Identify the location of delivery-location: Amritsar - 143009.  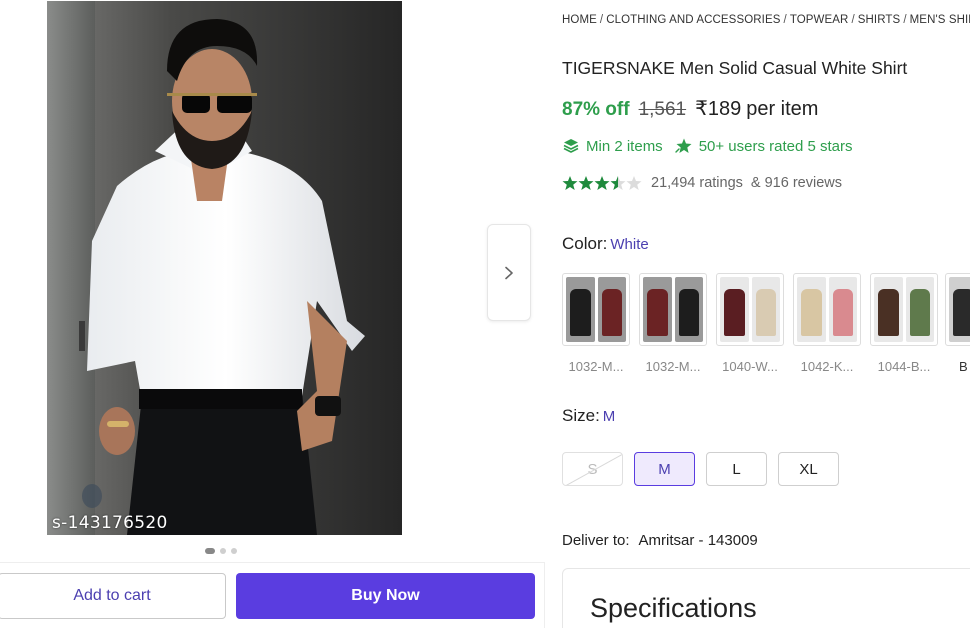
(698, 540).